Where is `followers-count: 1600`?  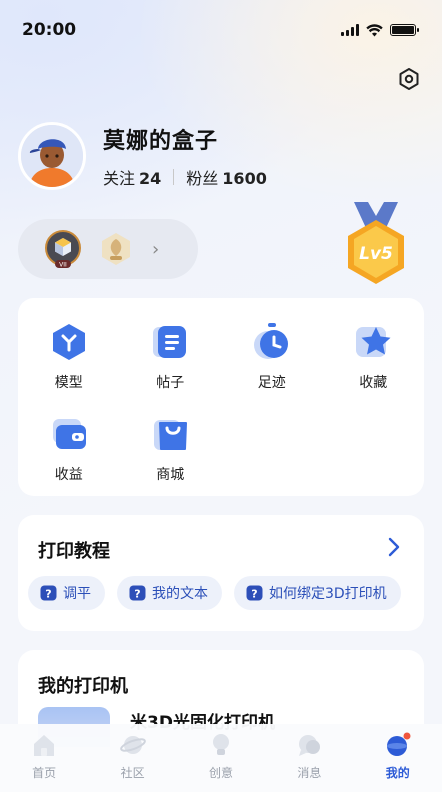
followers-count: 1600 is located at coordinates (244, 178).